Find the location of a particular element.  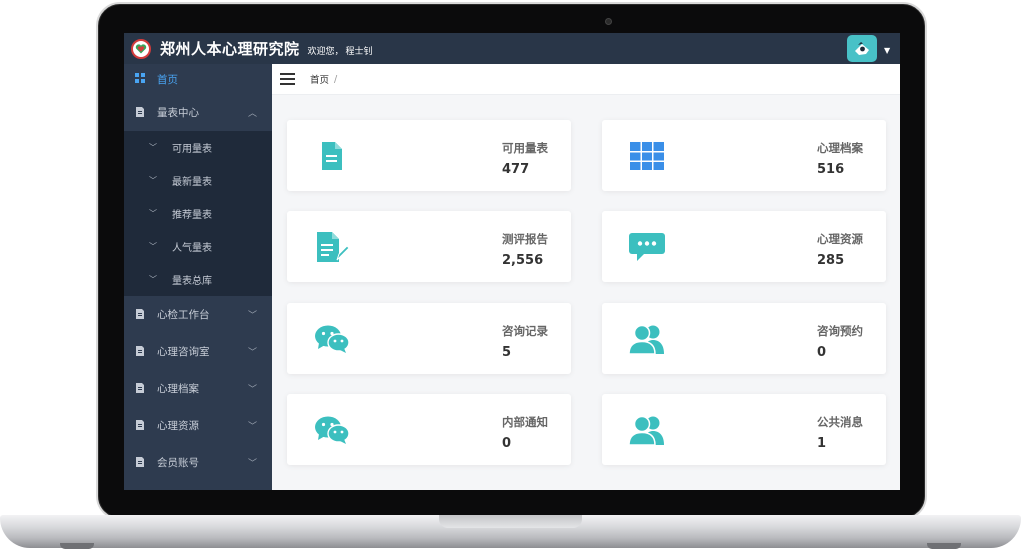

sidebar-item-label: 心理咨询室 is located at coordinates (183, 352).